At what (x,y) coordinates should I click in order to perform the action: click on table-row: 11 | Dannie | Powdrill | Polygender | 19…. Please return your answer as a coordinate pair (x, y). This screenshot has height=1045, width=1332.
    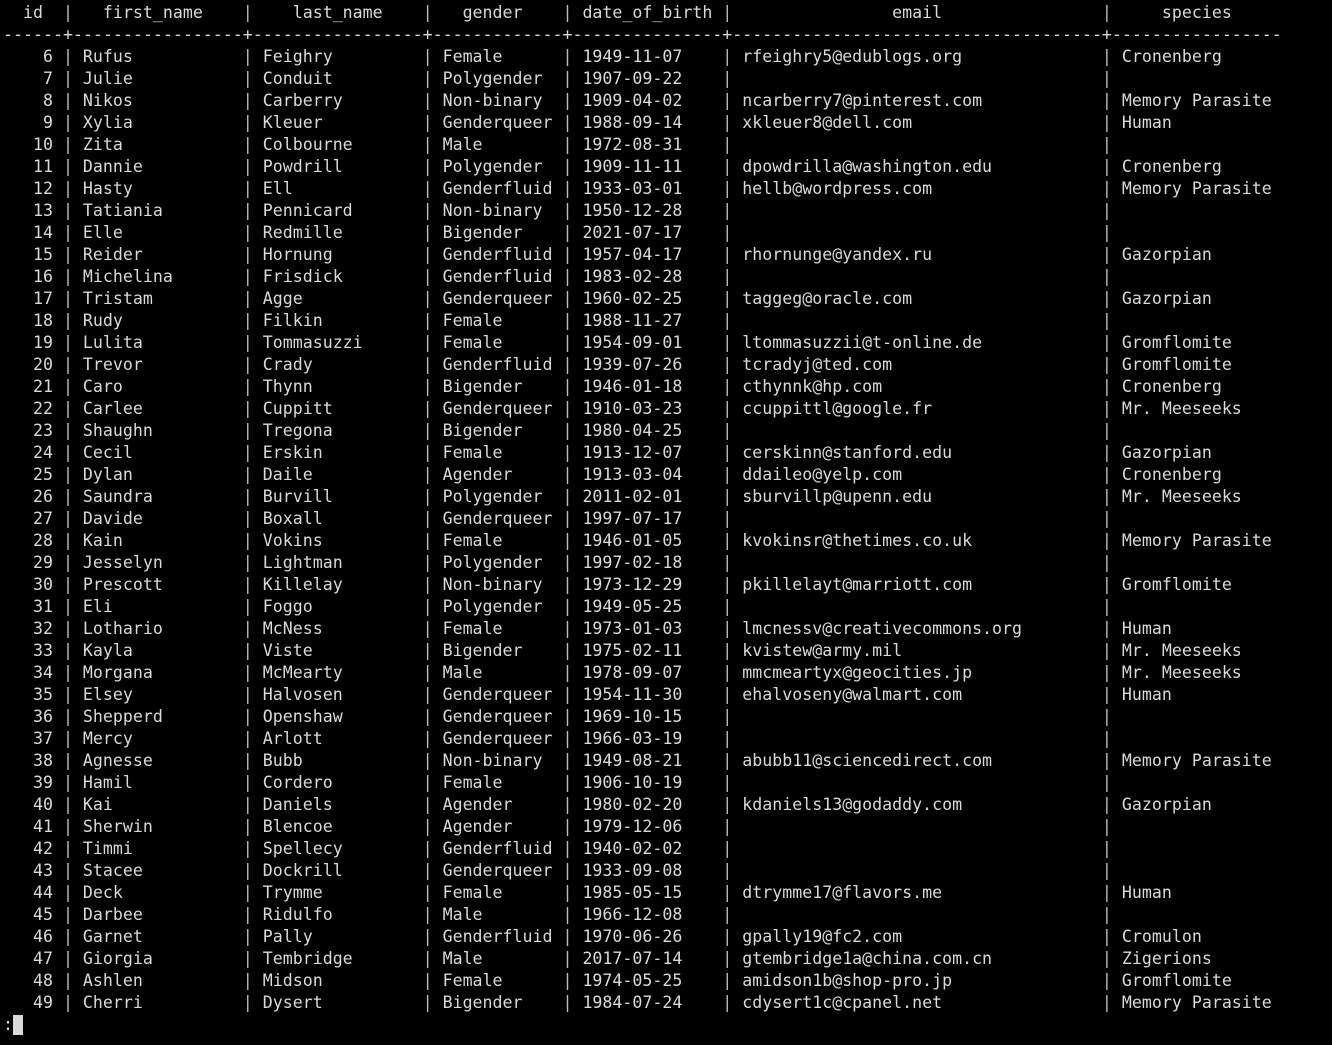
    Looking at the image, I should click on (642, 167).